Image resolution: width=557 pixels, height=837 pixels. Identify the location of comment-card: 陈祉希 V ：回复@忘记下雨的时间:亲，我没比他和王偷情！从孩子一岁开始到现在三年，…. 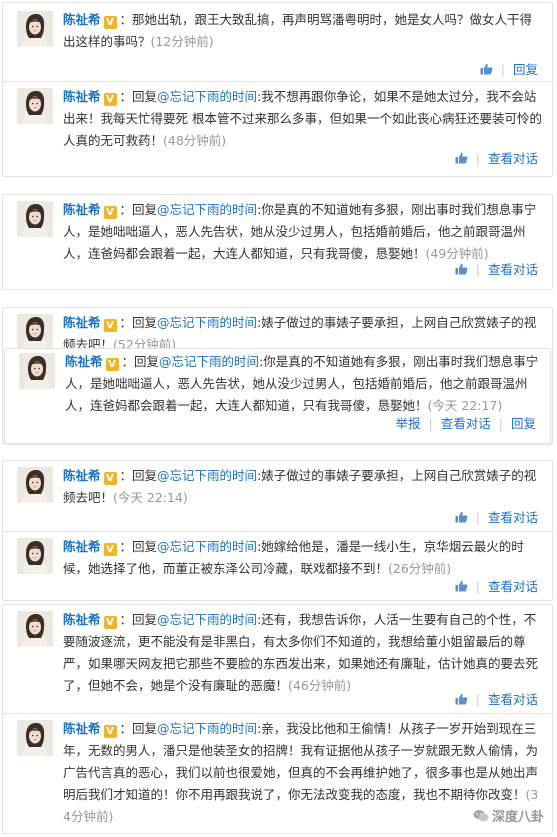
(277, 773).